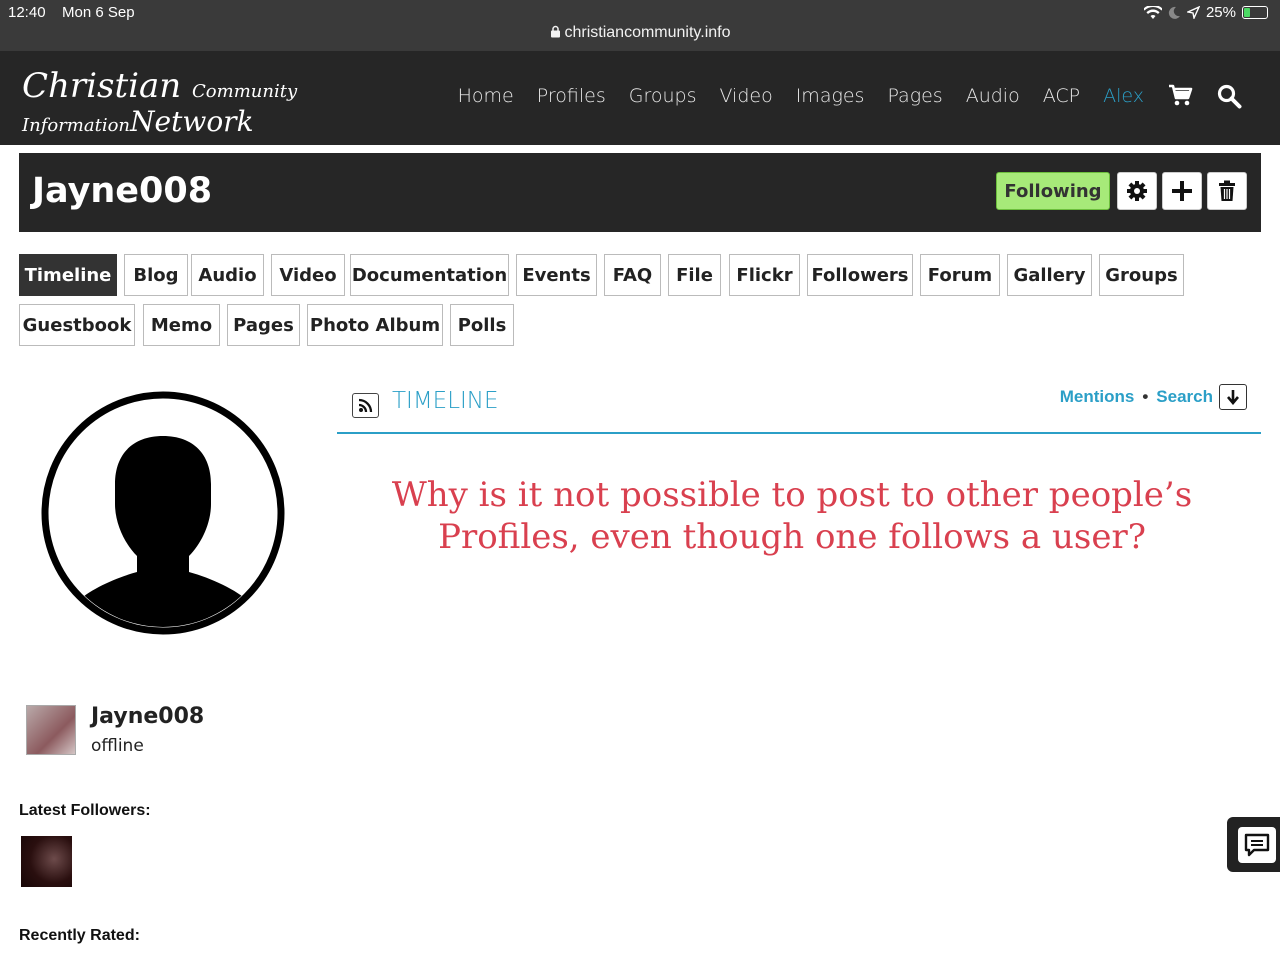 The height and width of the screenshot is (960, 1280). I want to click on page-title: Jayne008, so click(122, 191).